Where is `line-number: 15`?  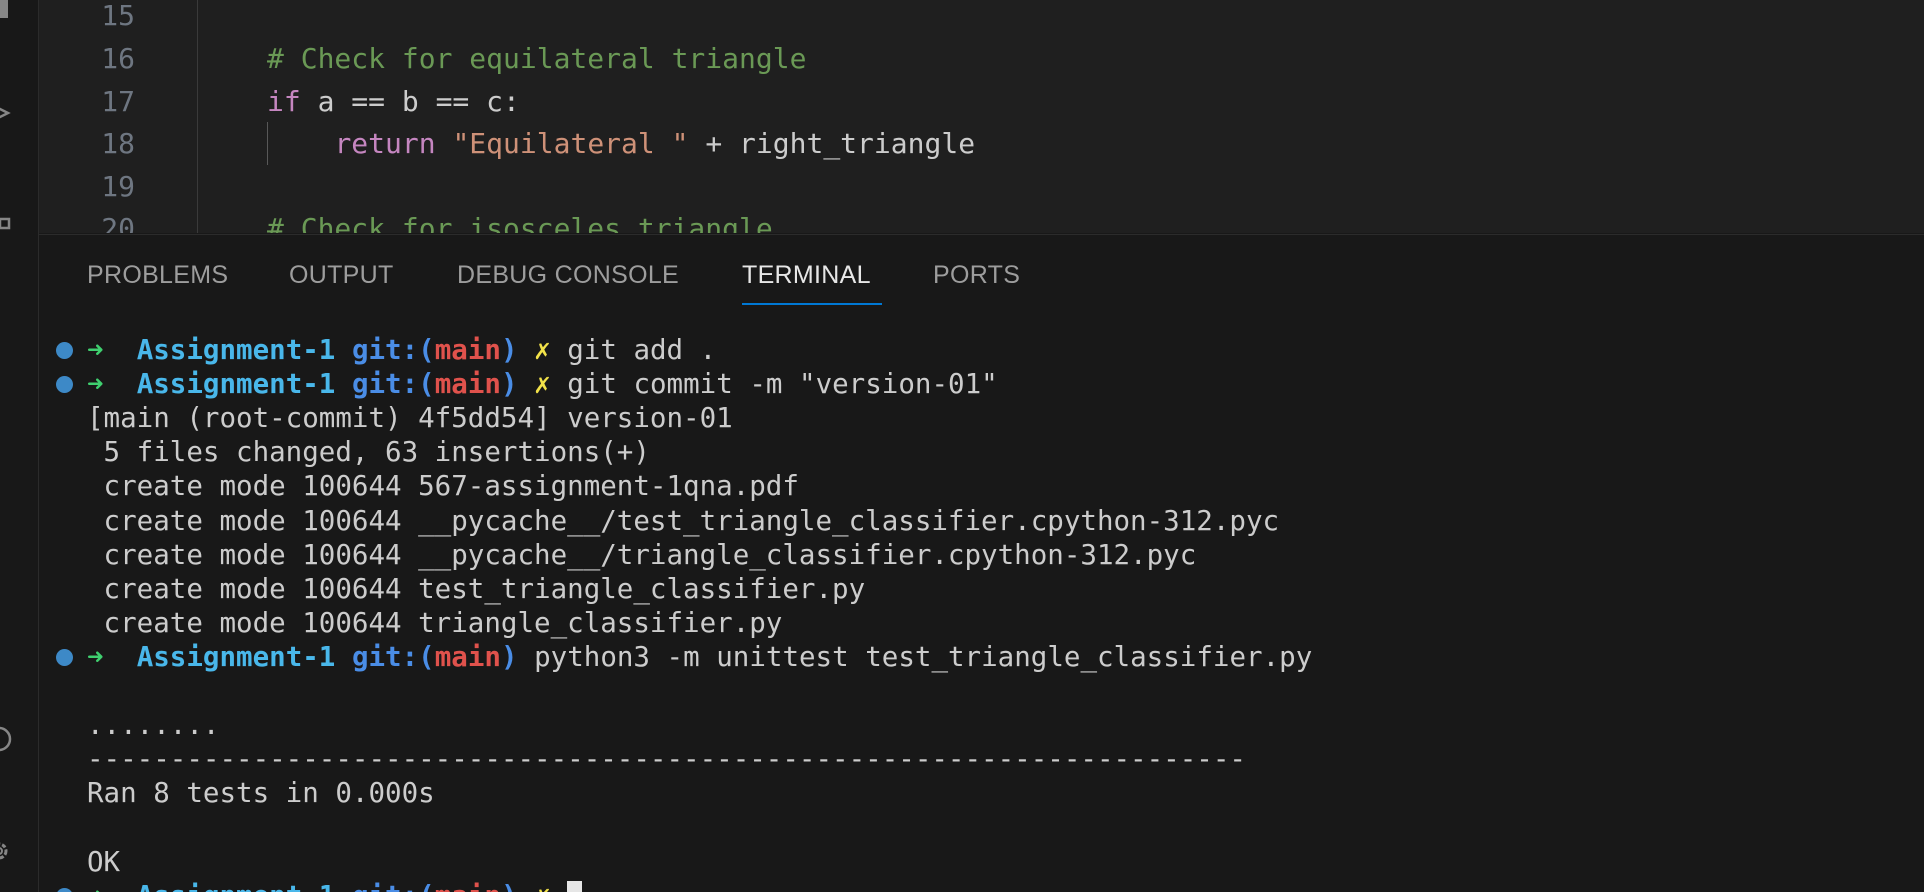
line-number: 15 is located at coordinates (118, 16).